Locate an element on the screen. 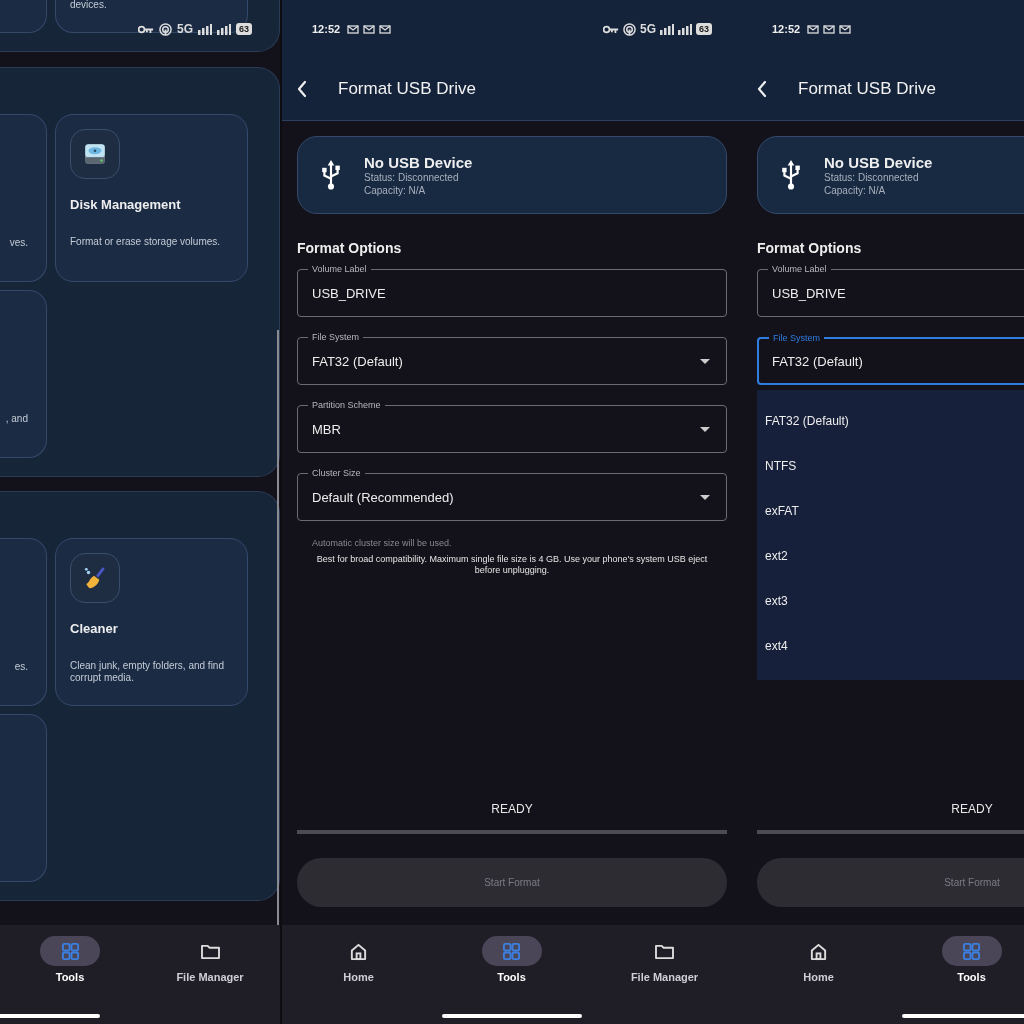 The image size is (1024, 1024). field-label: Partition Scheme is located at coordinates (346, 405).